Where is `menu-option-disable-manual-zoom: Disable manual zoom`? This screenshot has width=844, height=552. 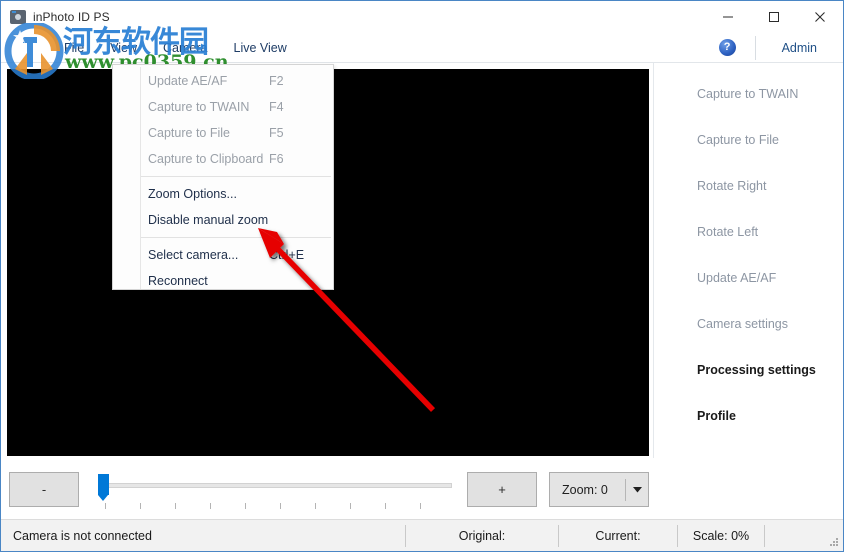
menu-option-disable-manual-zoom: Disable manual zoom is located at coordinates (223, 220).